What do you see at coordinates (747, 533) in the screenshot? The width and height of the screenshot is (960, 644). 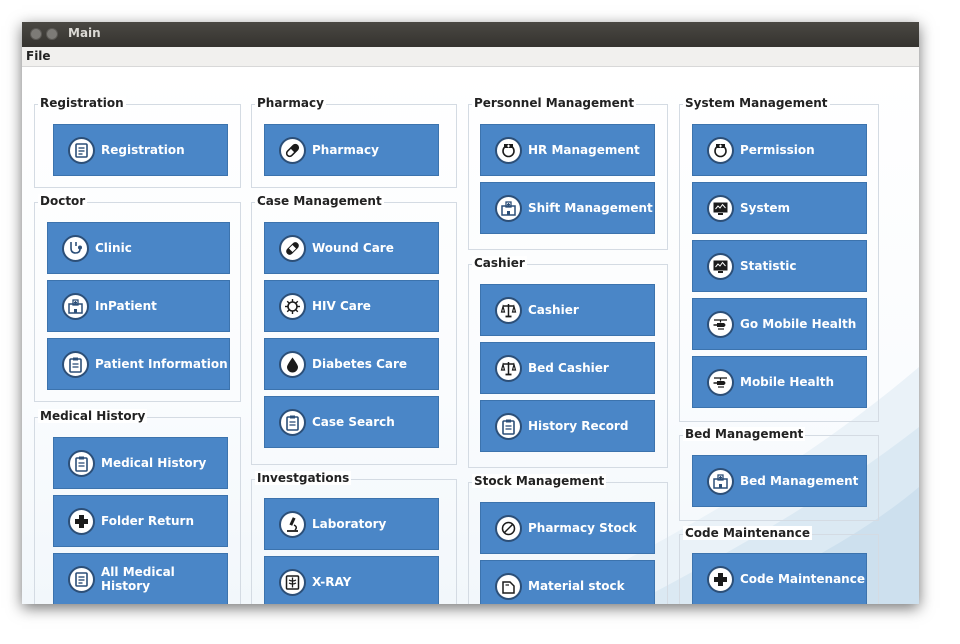 I see `group-label: Code Maintenance` at bounding box center [747, 533].